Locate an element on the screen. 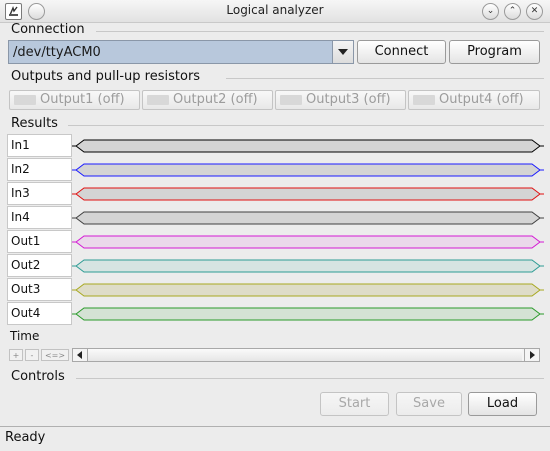 This screenshot has height=451, width=550. output4-label: Output4 (off) is located at coordinates (481, 99).